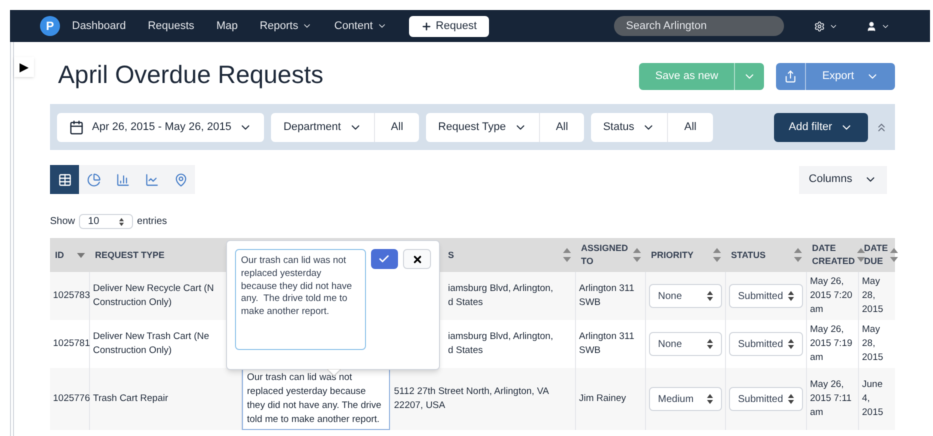 The height and width of the screenshot is (436, 933). I want to click on close-icon, so click(417, 259).